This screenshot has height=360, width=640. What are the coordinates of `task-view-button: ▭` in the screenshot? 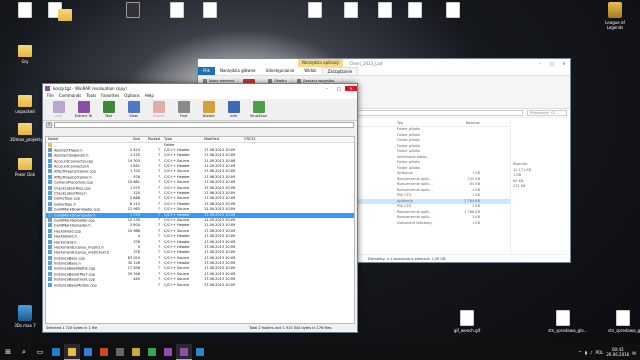 It's located at (40, 352).